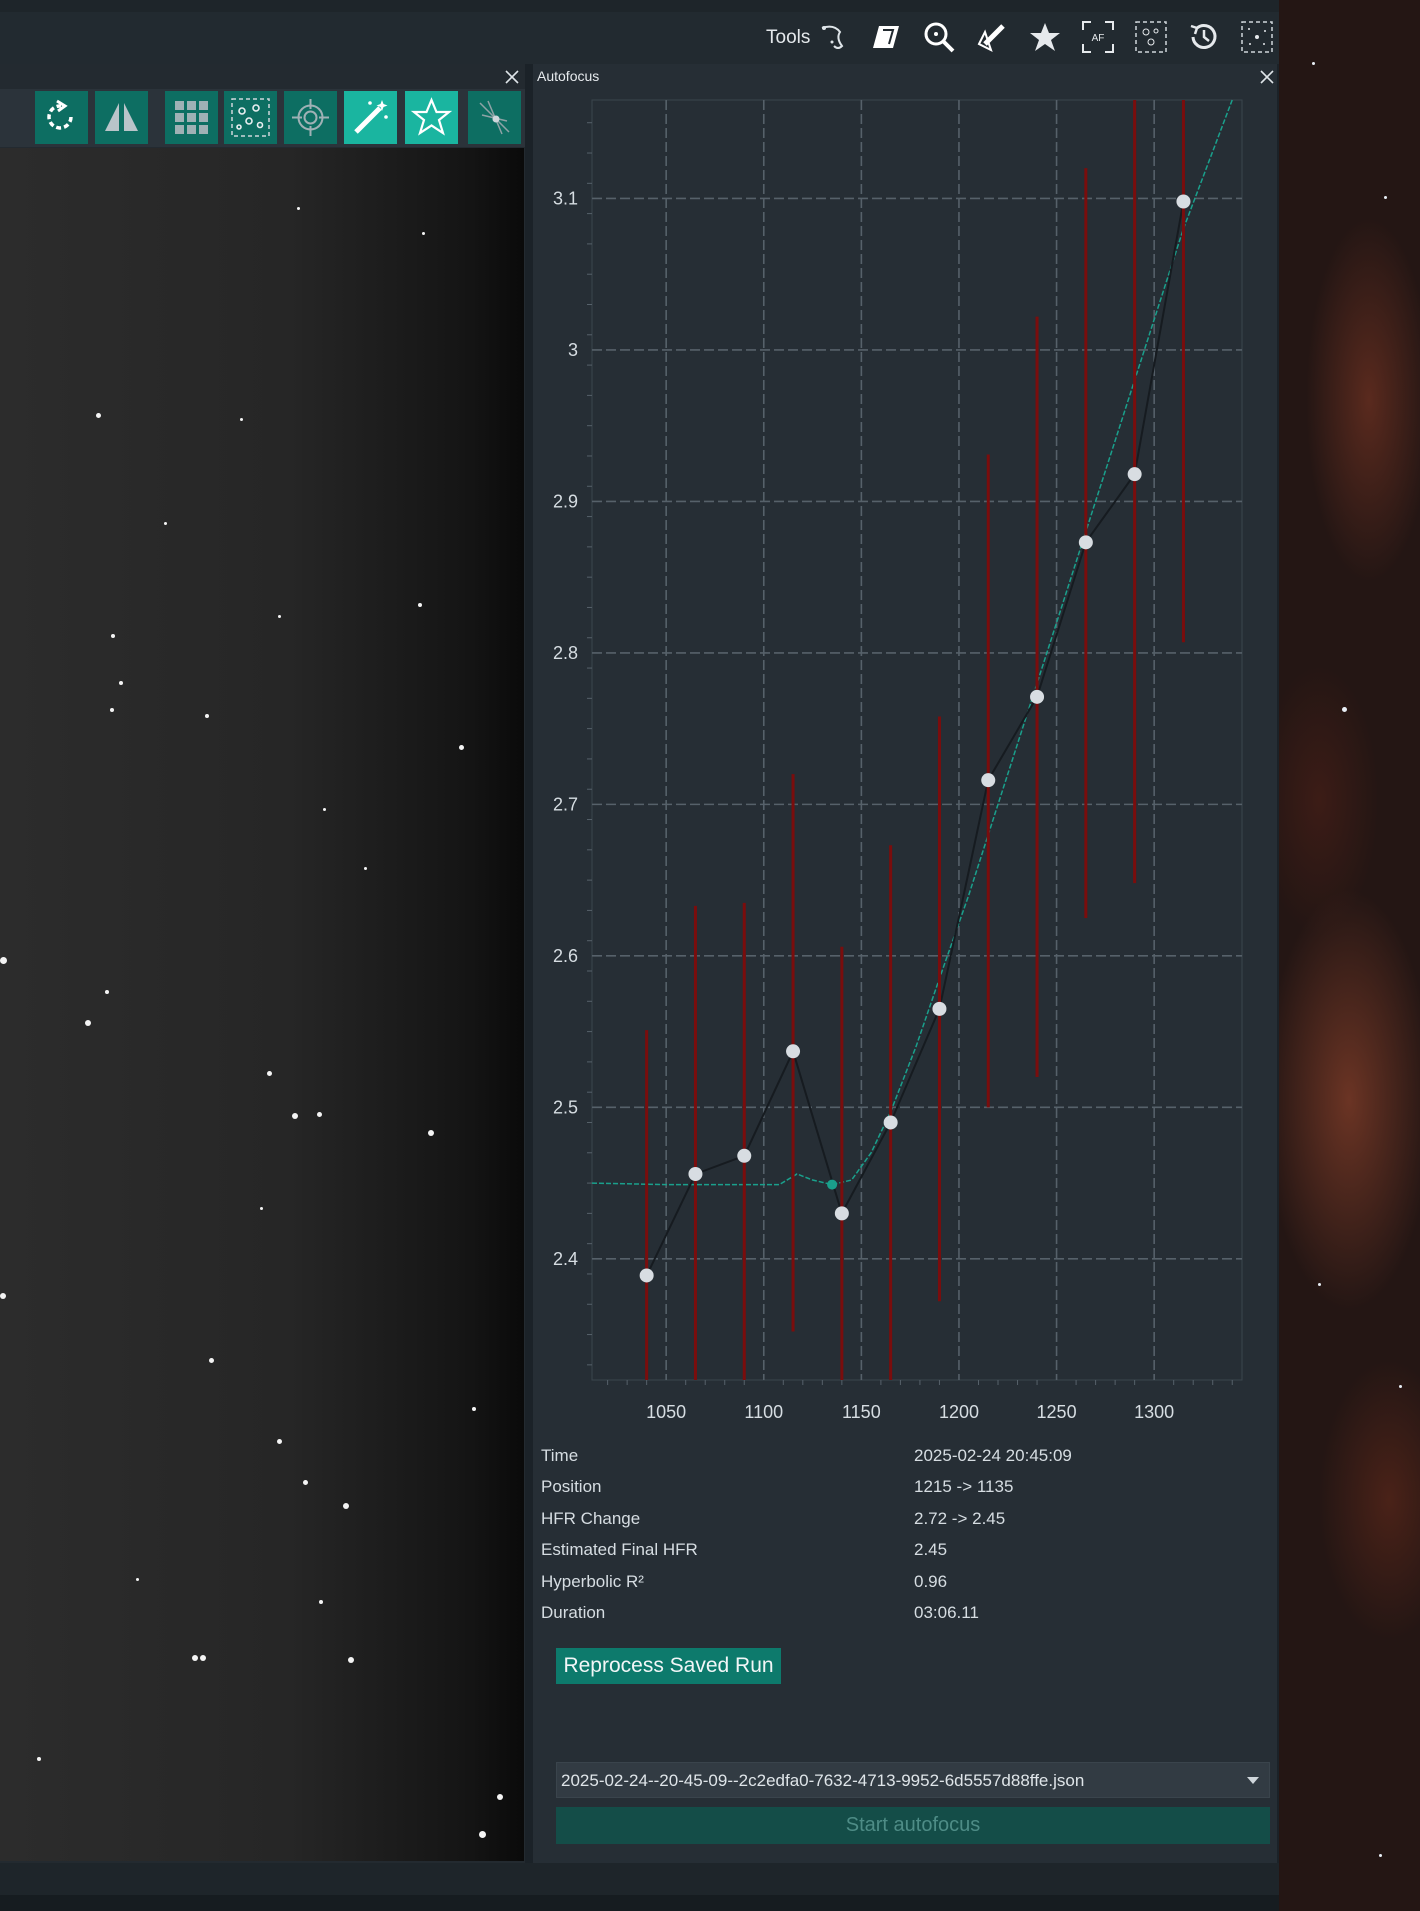  I want to click on autofocus-title: Autofocus, so click(568, 76).